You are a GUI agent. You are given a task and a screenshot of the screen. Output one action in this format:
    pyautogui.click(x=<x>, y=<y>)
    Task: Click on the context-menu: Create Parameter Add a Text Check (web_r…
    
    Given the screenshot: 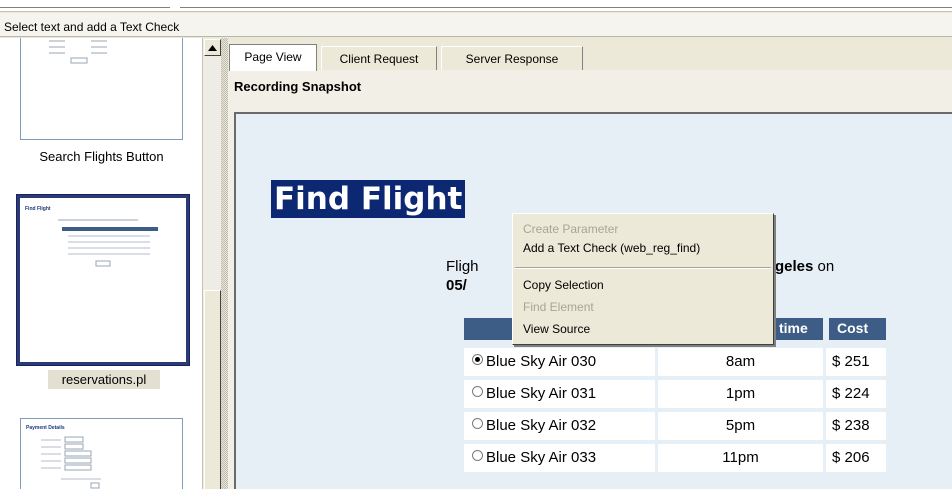 What is the action you would take?
    pyautogui.click(x=643, y=279)
    